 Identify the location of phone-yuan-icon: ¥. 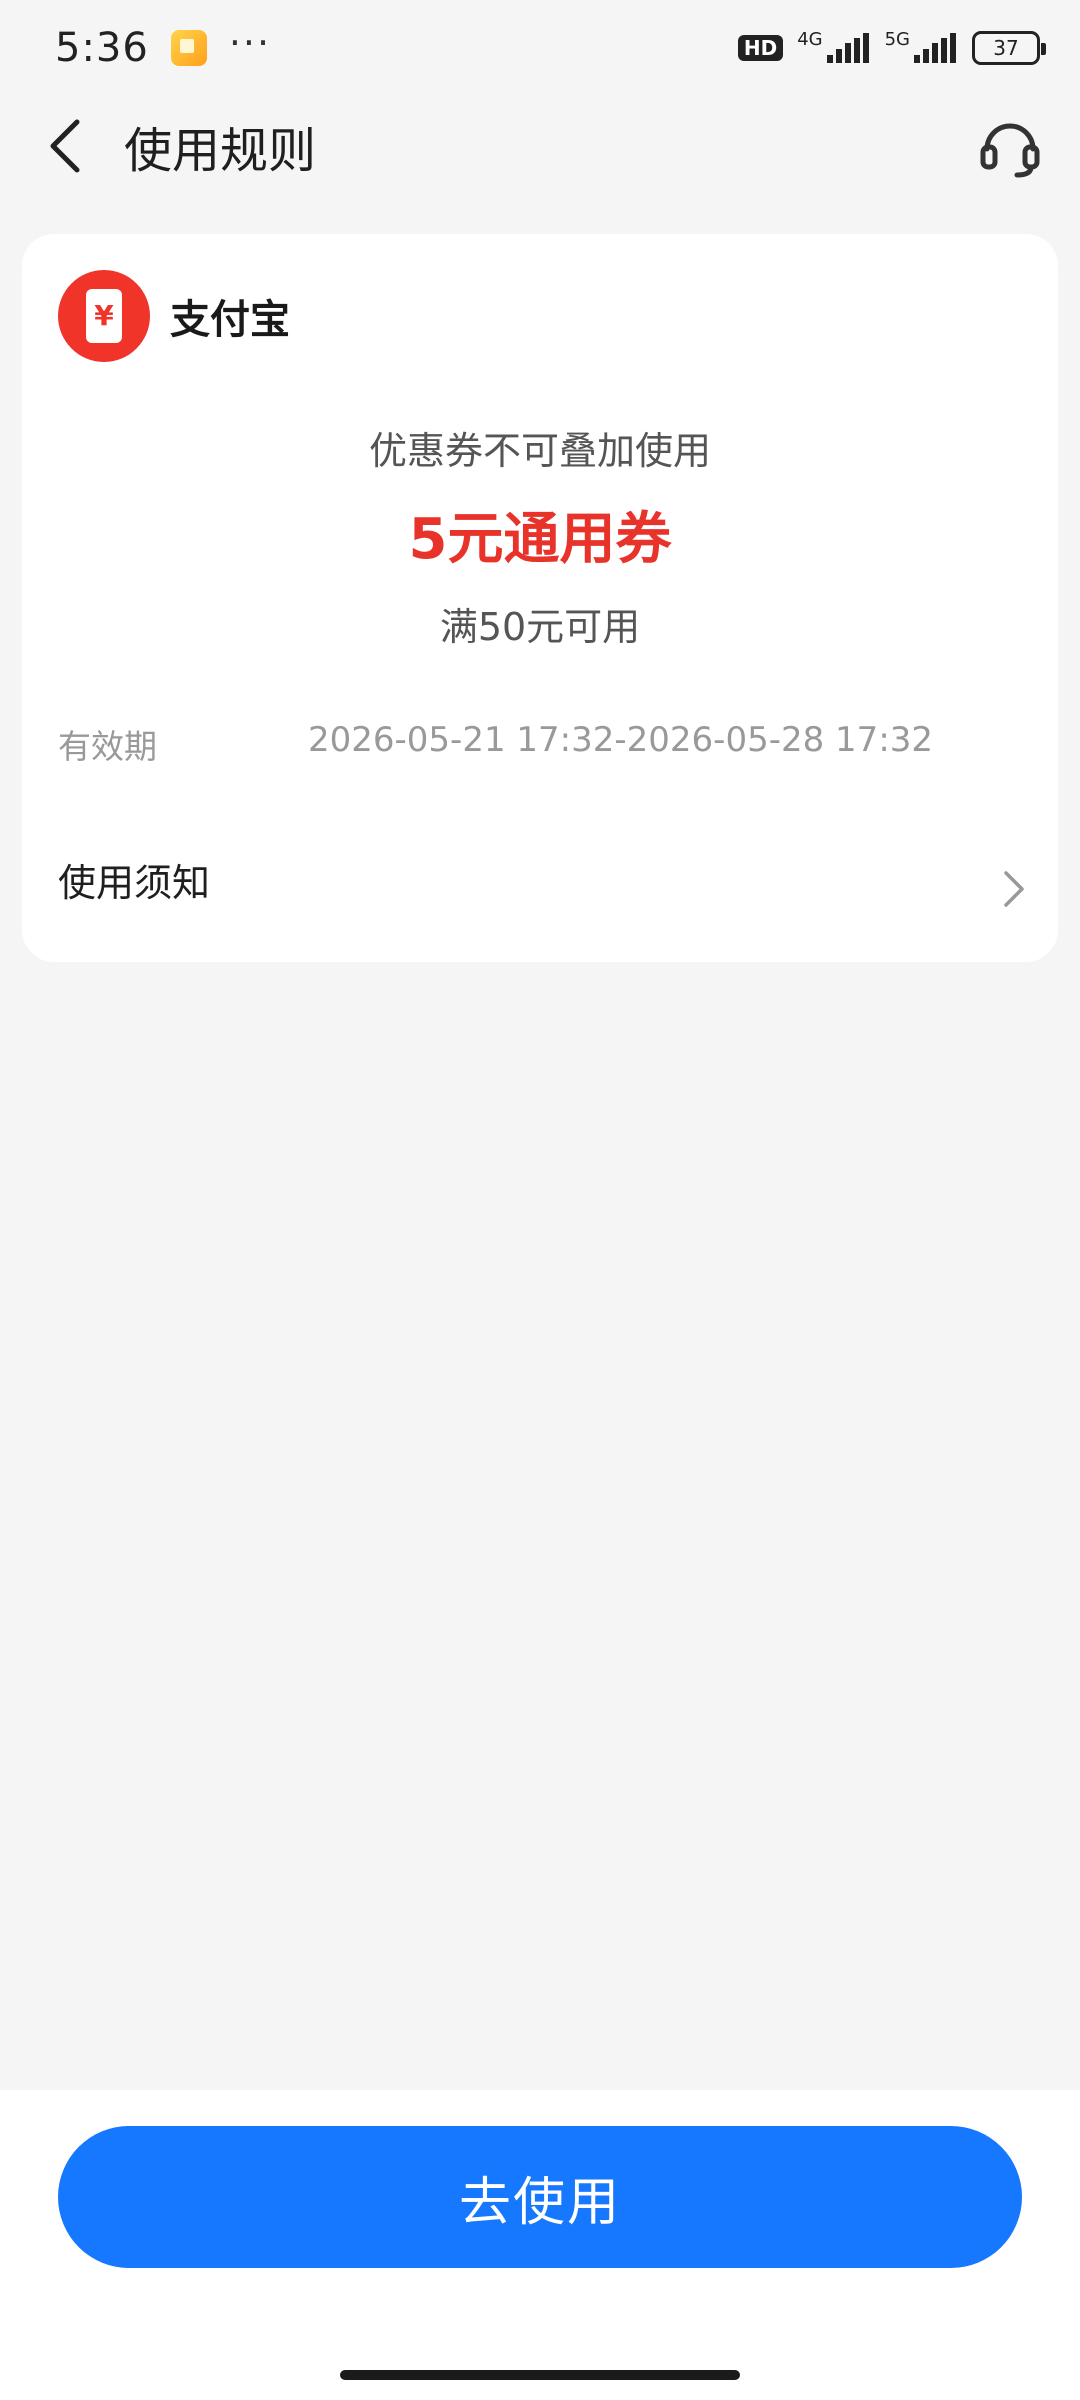
(104, 316).